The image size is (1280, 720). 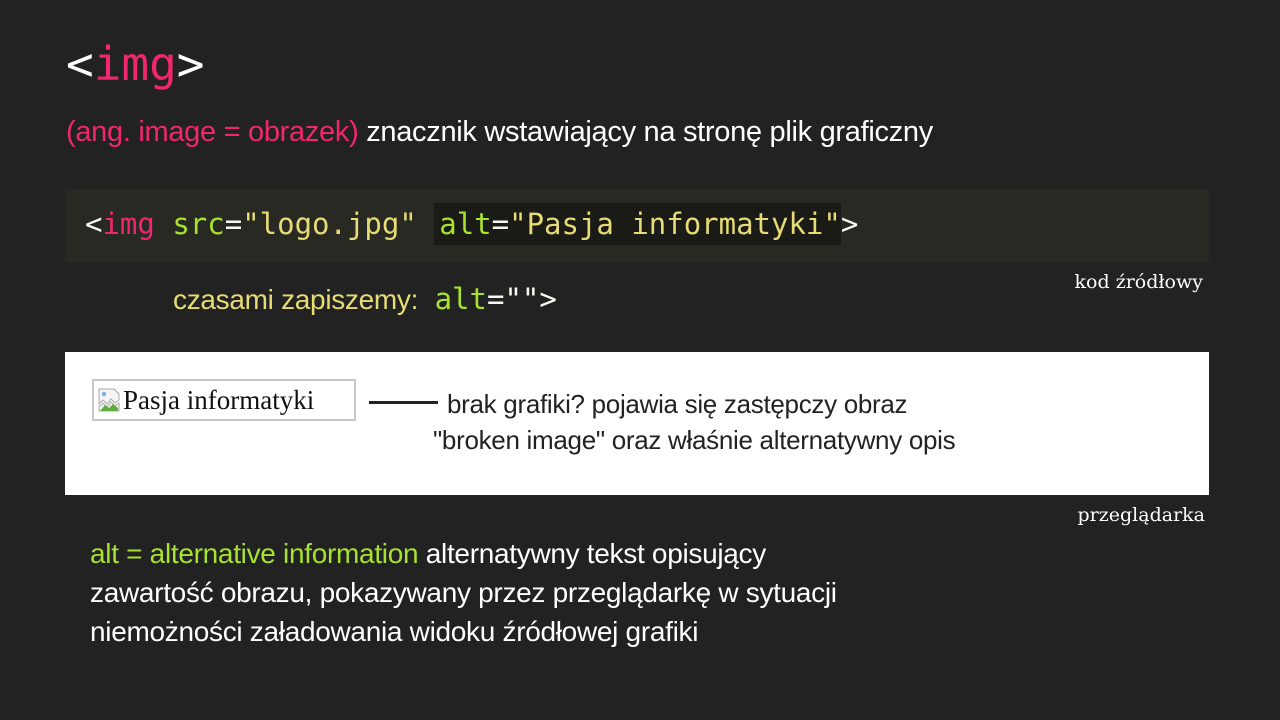 What do you see at coordinates (403, 402) in the screenshot?
I see `connector-line` at bounding box center [403, 402].